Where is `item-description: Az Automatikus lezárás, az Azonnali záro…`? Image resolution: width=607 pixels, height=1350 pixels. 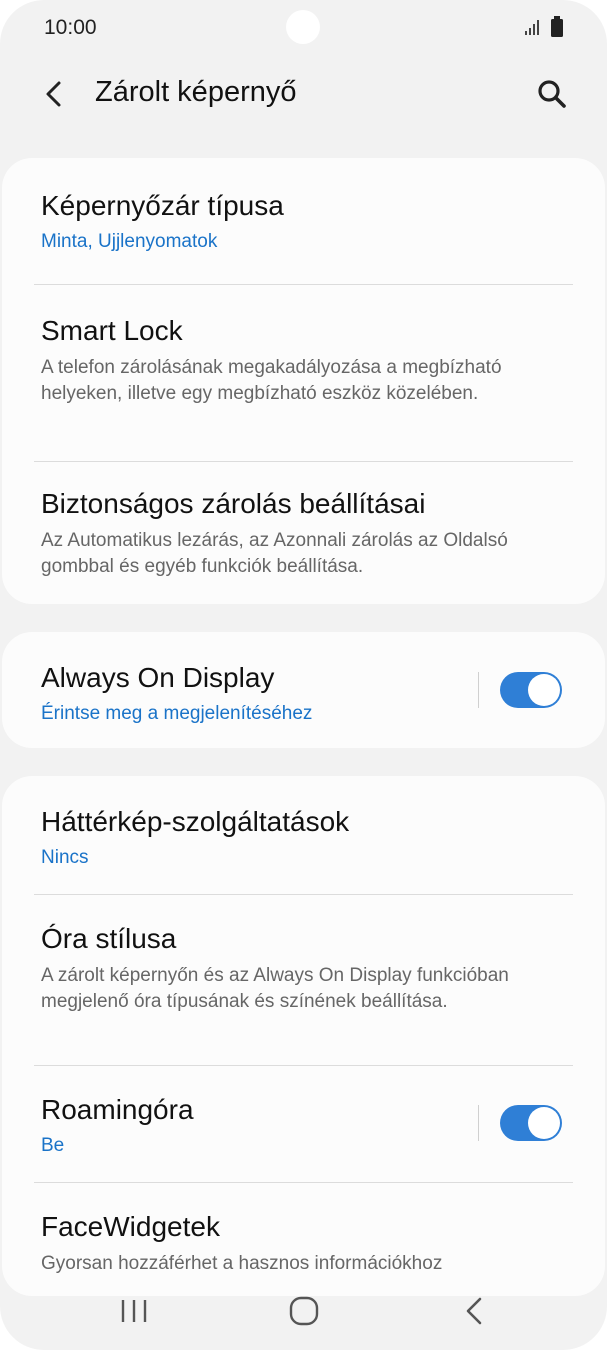 item-description: Az Automatikus lezárás, az Azonnali záro… is located at coordinates (274, 553).